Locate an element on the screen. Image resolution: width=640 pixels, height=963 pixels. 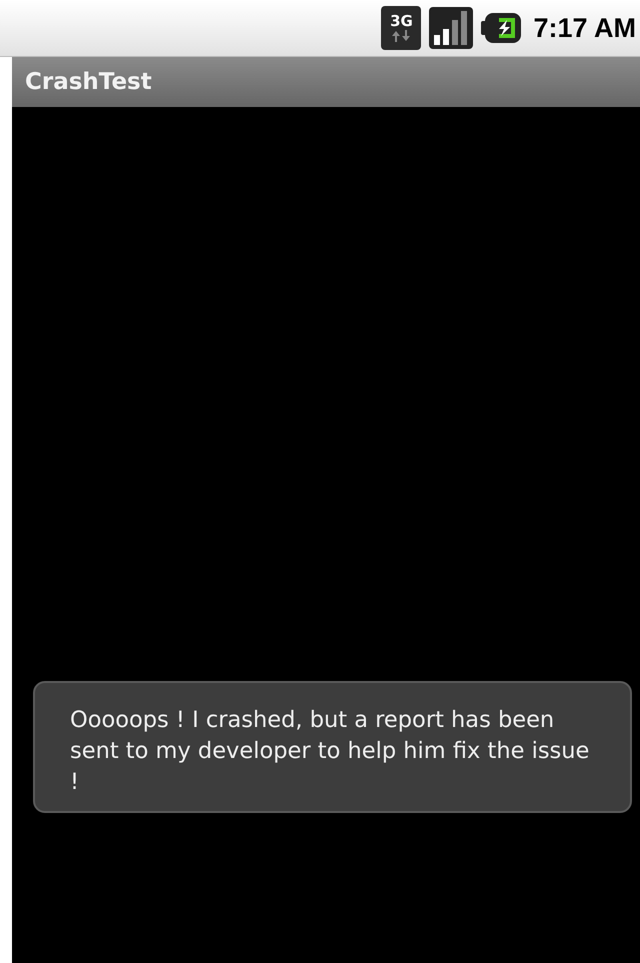
clock-time: 7:17 AM is located at coordinates (584, 28).